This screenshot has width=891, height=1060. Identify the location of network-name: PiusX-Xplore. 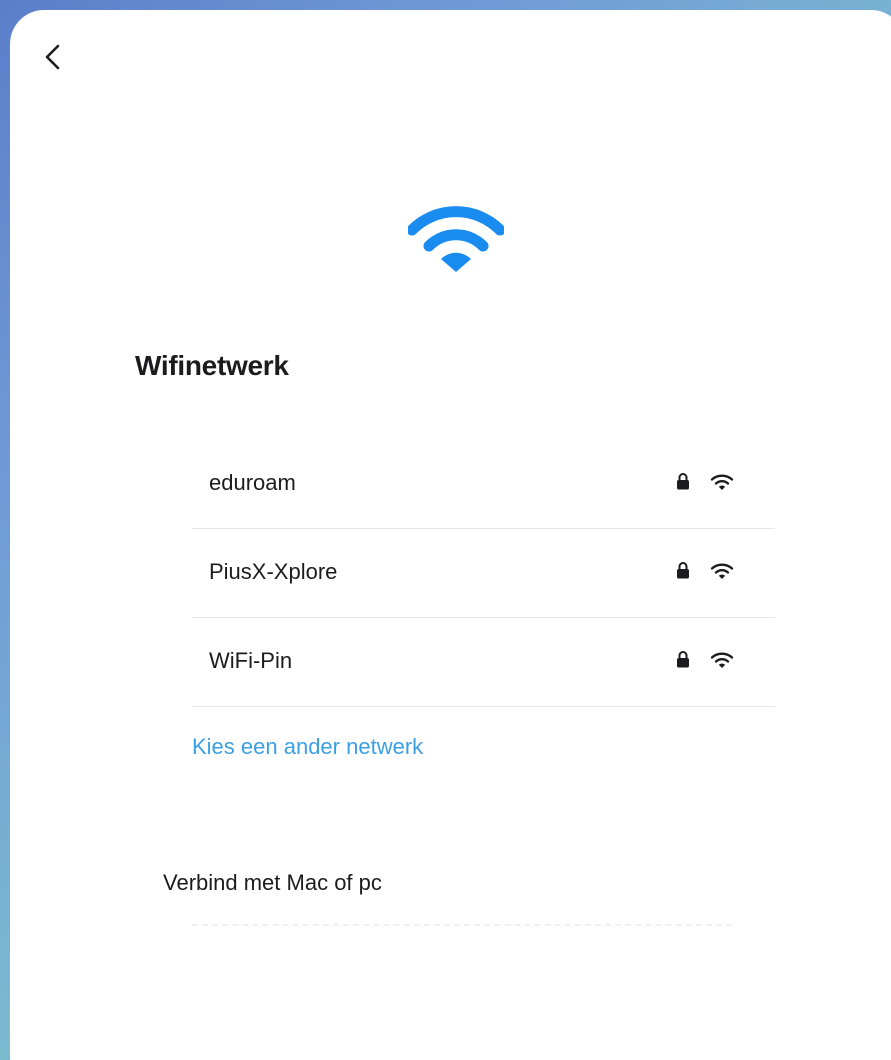
(273, 571).